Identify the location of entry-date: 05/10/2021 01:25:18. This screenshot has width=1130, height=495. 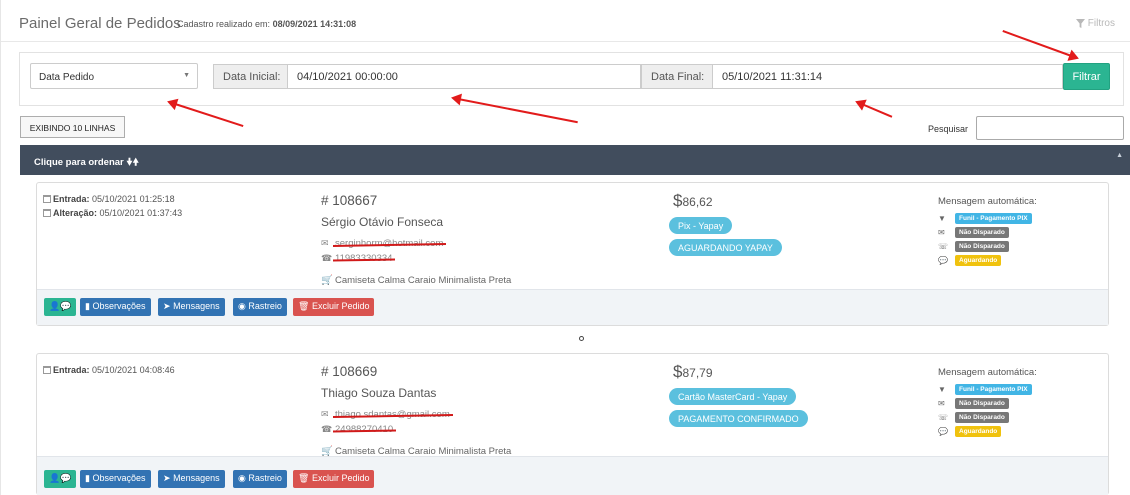
(133, 199).